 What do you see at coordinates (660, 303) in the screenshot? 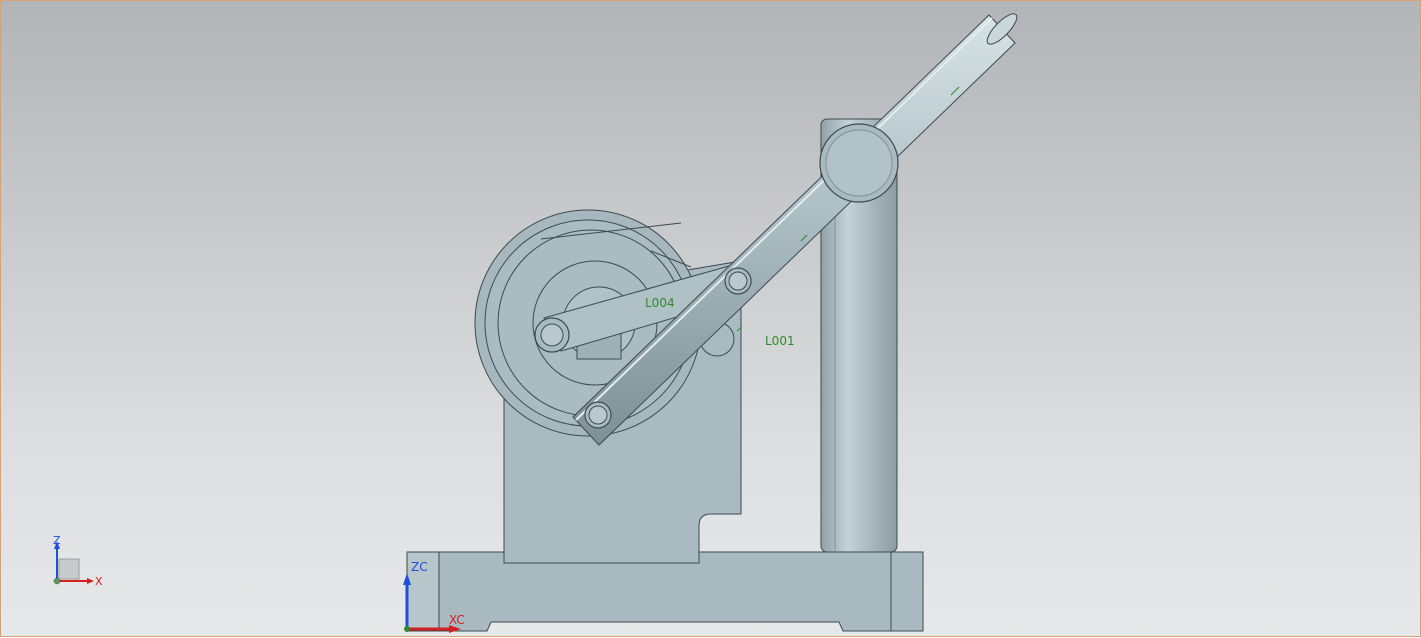
I see `link-label-l004: L004` at bounding box center [660, 303].